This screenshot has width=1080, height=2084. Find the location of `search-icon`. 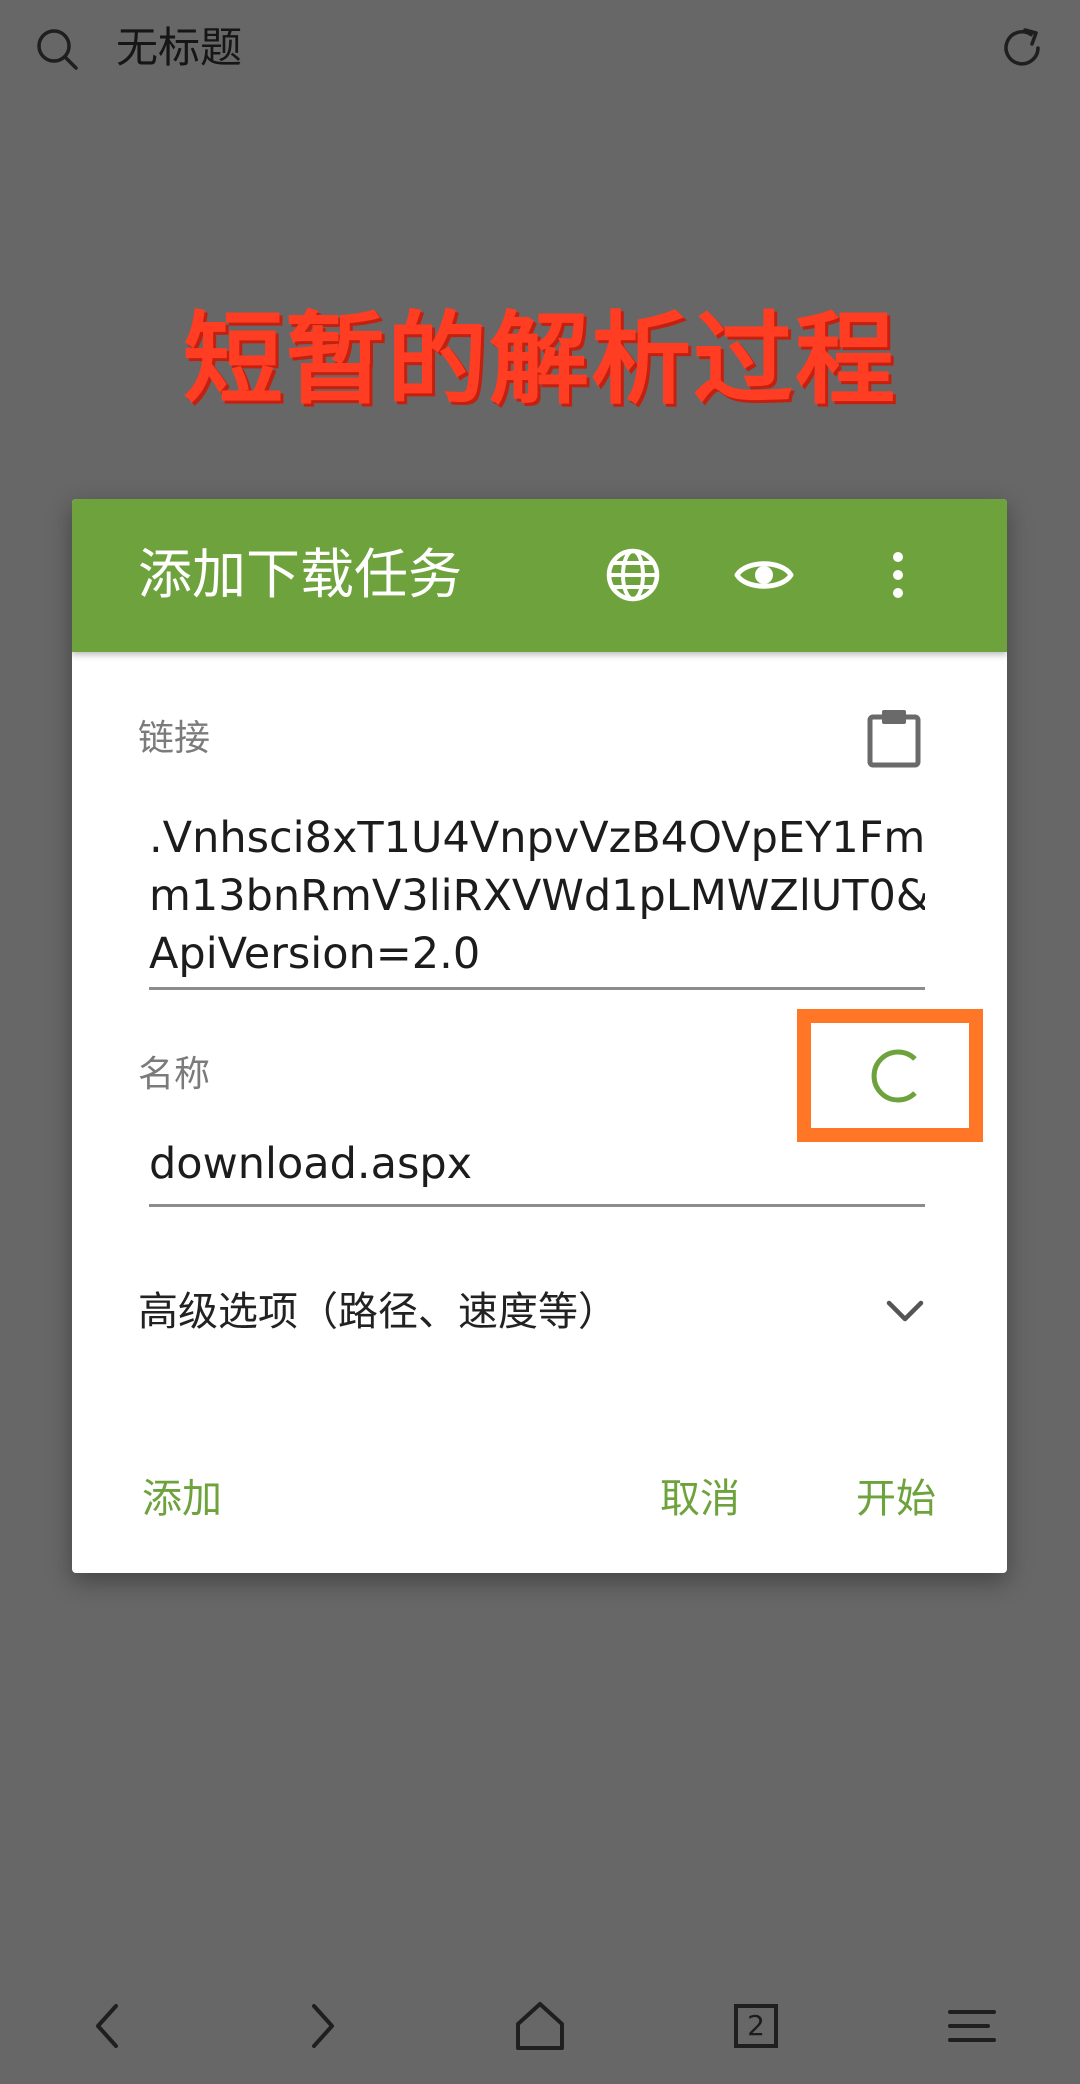

search-icon is located at coordinates (57, 49).